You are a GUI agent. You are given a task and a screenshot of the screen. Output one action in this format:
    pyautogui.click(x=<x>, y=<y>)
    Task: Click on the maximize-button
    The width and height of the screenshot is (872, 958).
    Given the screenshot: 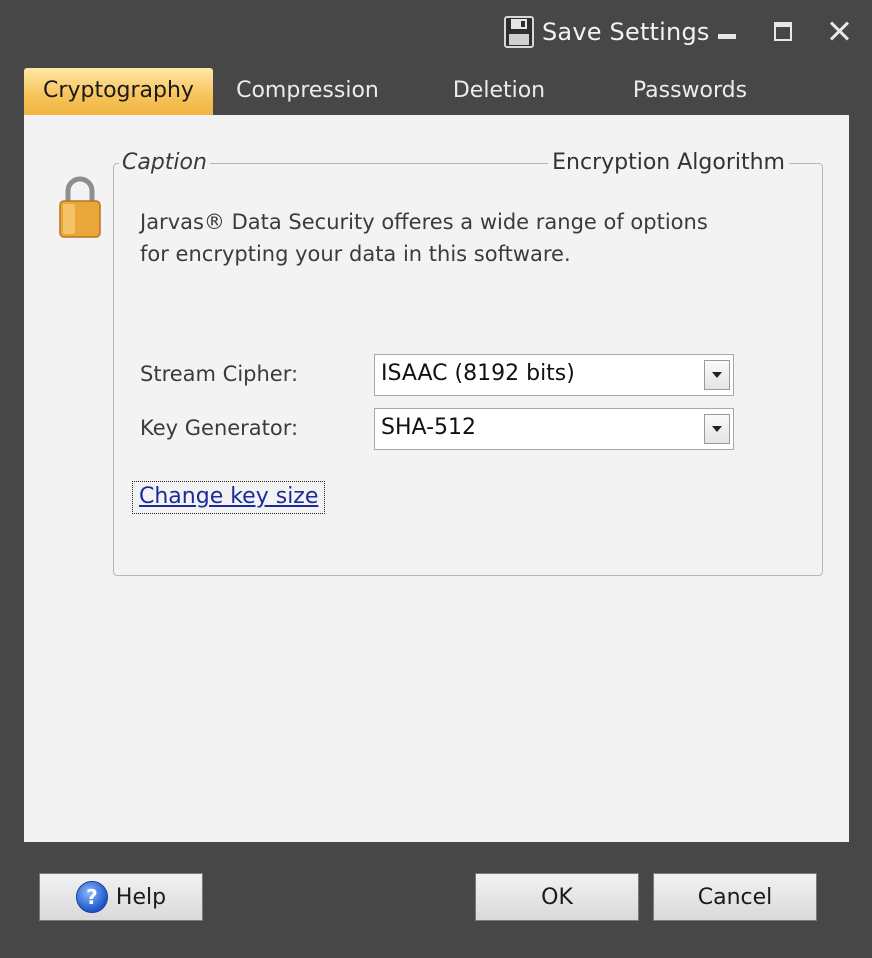 What is the action you would take?
    pyautogui.click(x=783, y=31)
    